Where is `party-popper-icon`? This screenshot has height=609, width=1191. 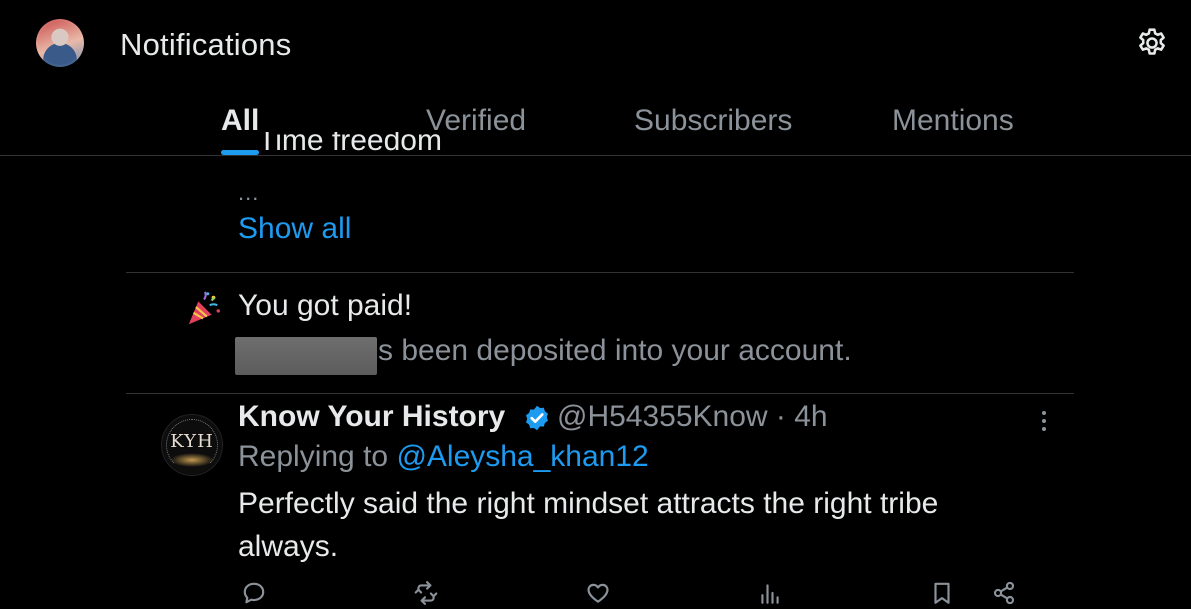 party-popper-icon is located at coordinates (204, 308).